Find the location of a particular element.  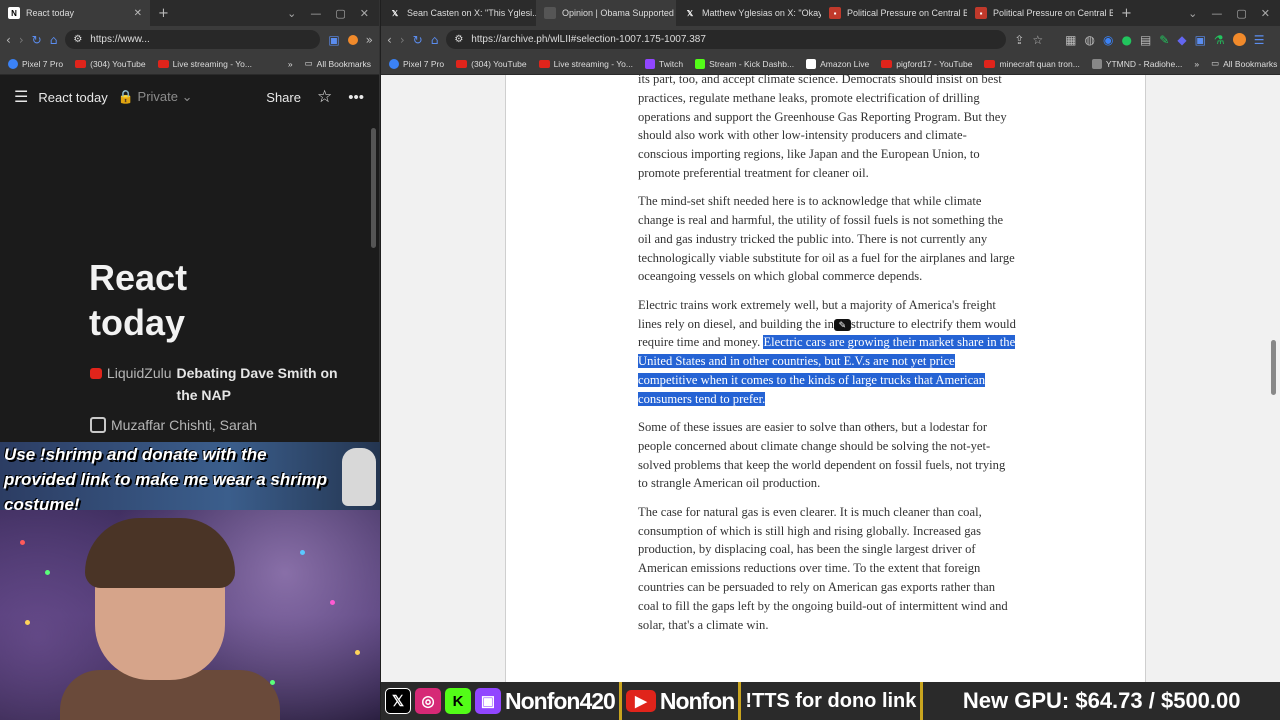

social-icons: 𝕏 ◎ K ▣ Nonfon420 is located at coordinates (501, 701).